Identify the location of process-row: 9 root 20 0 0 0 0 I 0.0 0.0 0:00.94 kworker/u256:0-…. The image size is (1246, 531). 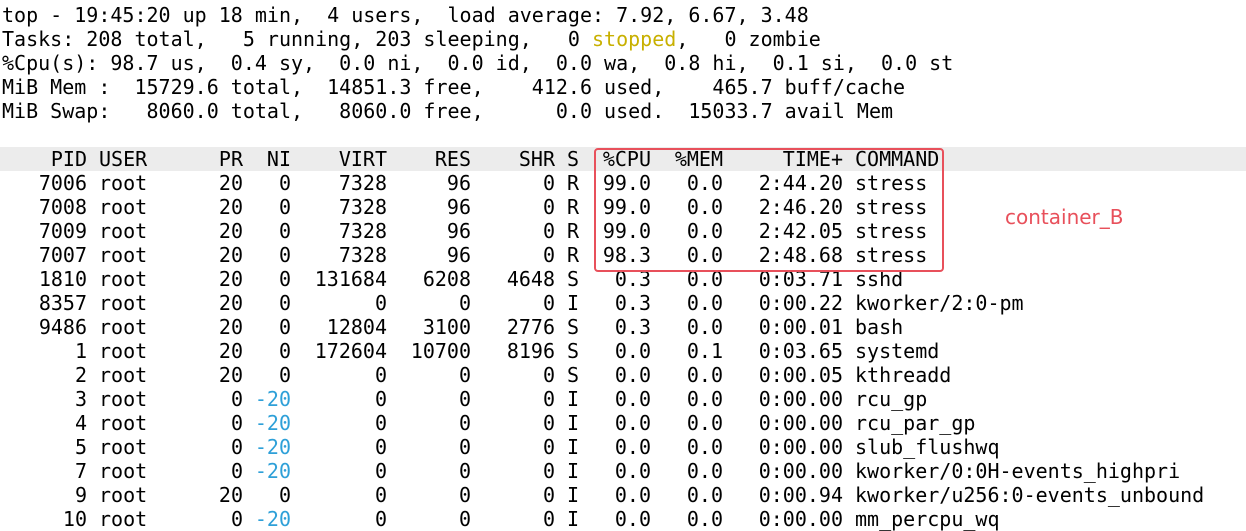
(624, 495).